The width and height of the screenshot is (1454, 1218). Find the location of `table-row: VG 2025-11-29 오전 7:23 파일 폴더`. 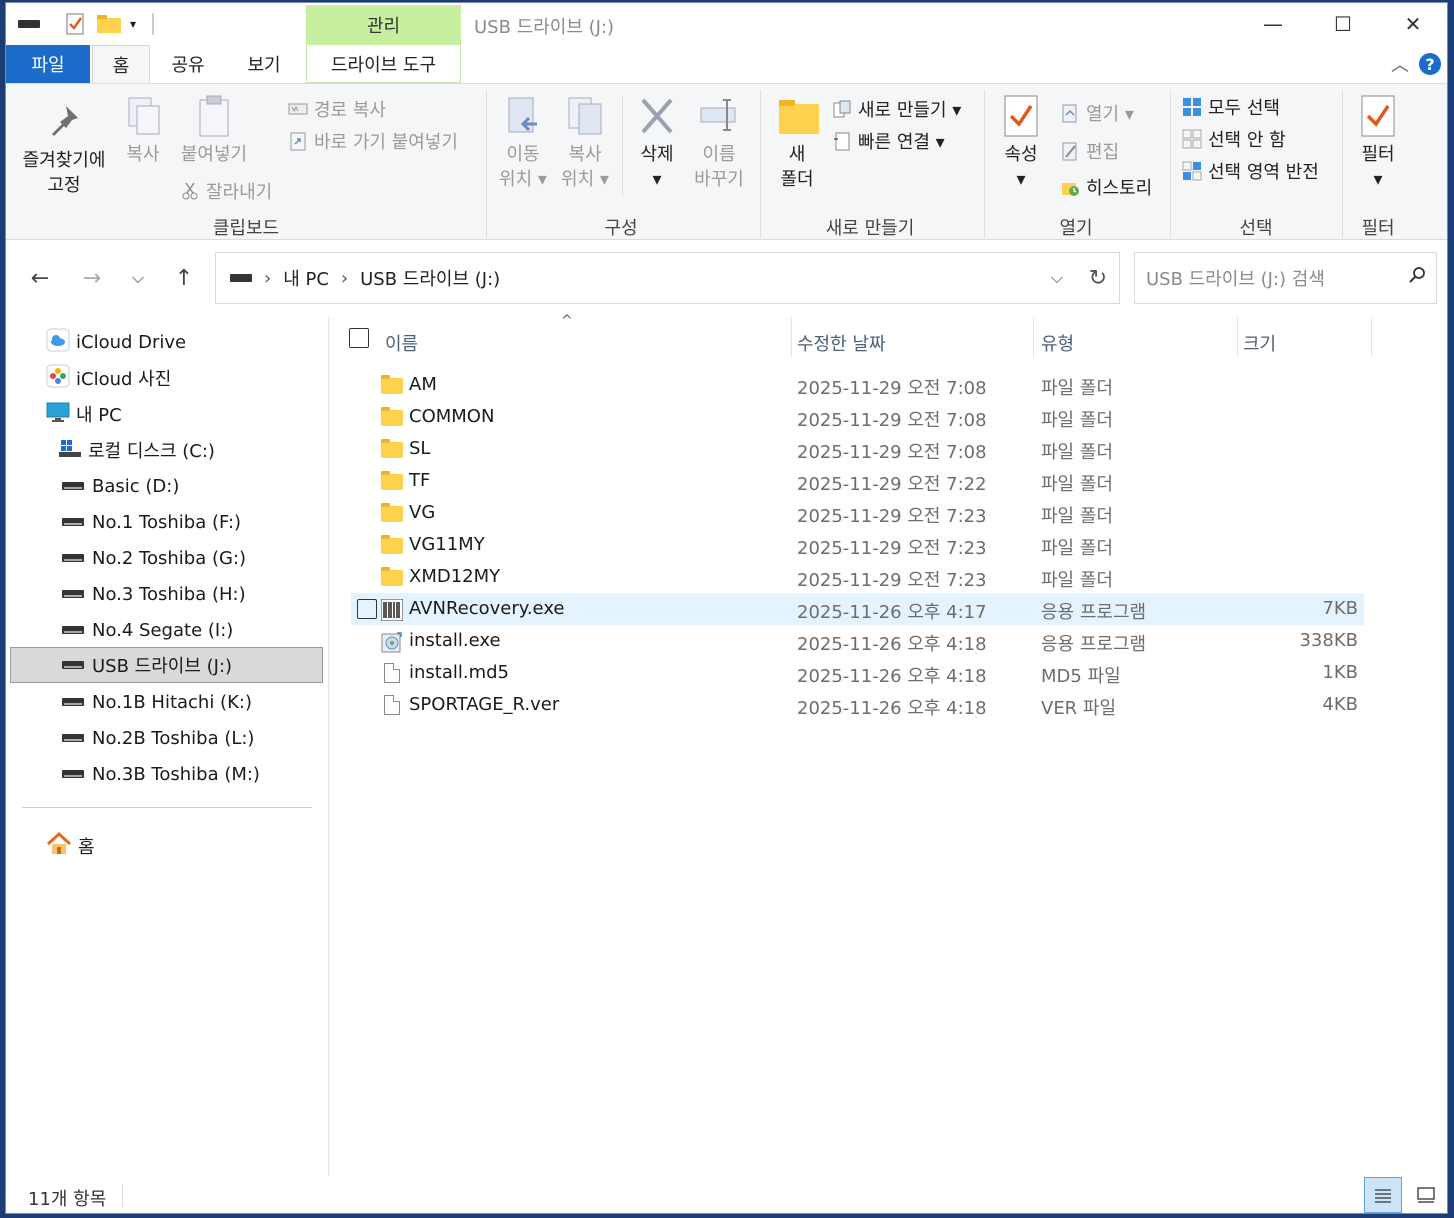

table-row: VG 2025-11-29 오전 7:23 파일 폴더 is located at coordinates (857, 513).